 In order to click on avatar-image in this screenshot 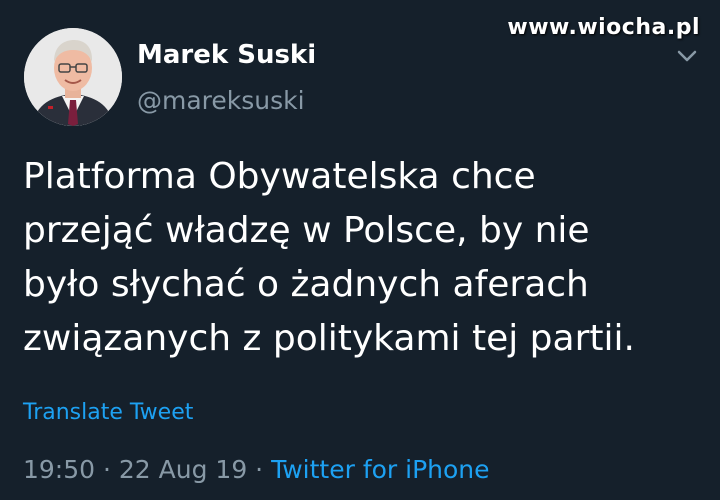, I will do `click(73, 77)`.